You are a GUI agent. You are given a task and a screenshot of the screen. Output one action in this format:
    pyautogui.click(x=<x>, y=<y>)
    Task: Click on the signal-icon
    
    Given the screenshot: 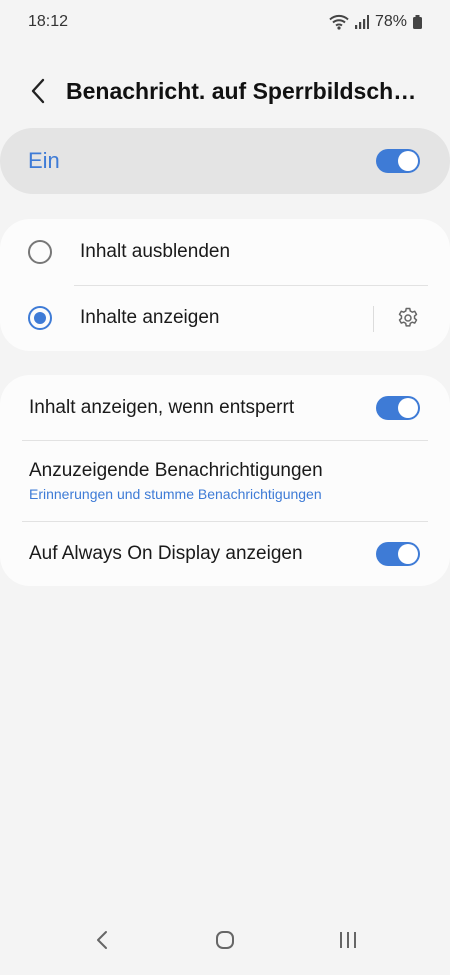 What is the action you would take?
    pyautogui.click(x=361, y=22)
    